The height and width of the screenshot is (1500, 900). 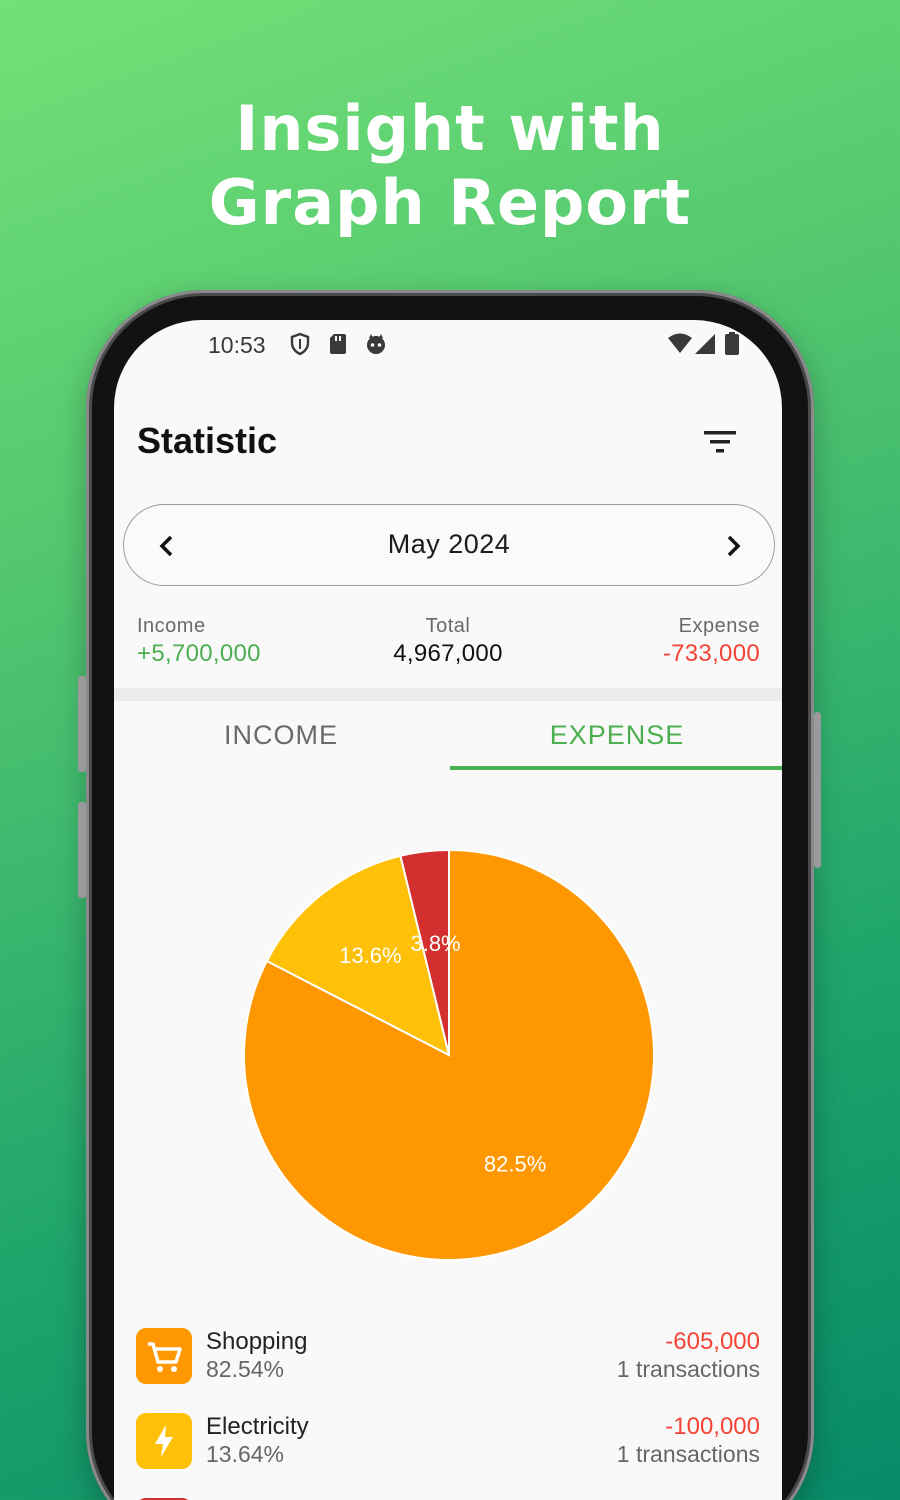 What do you see at coordinates (711, 653) in the screenshot?
I see `expense-value: -733,000` at bounding box center [711, 653].